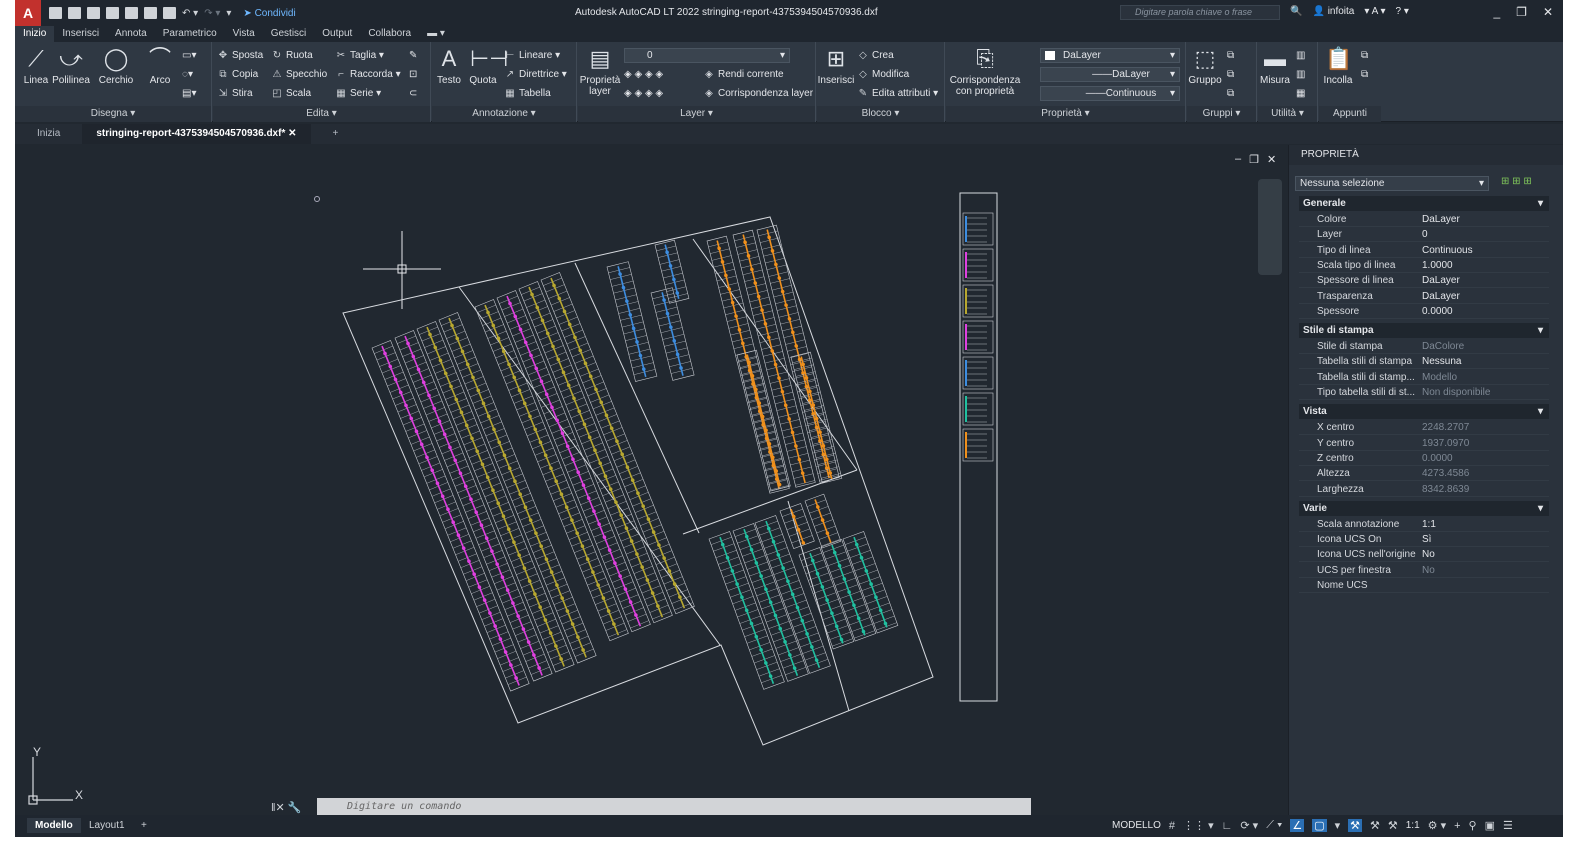  What do you see at coordinates (758, 94) in the screenshot?
I see `match-layer-button: ◈ Corrispondenza layer` at bounding box center [758, 94].